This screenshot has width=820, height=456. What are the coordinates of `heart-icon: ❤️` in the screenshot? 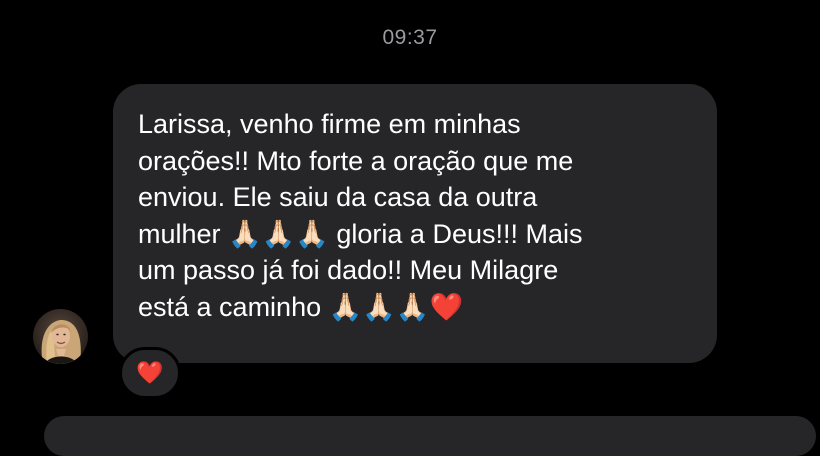 It's located at (150, 372).